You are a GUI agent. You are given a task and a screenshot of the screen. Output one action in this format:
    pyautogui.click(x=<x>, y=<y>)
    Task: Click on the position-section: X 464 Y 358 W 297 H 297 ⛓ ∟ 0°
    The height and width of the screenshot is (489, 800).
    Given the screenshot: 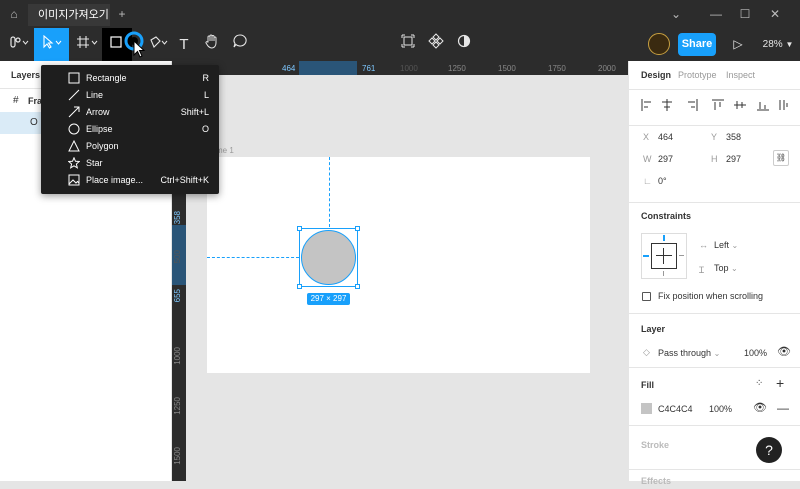 What is the action you would take?
    pyautogui.click(x=714, y=160)
    